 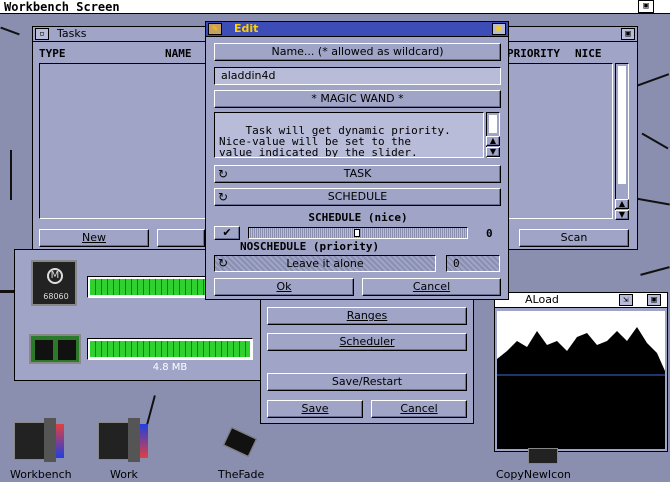 I want to click on magic-wand-button: * MAGIC WAND *, so click(x=357, y=99).